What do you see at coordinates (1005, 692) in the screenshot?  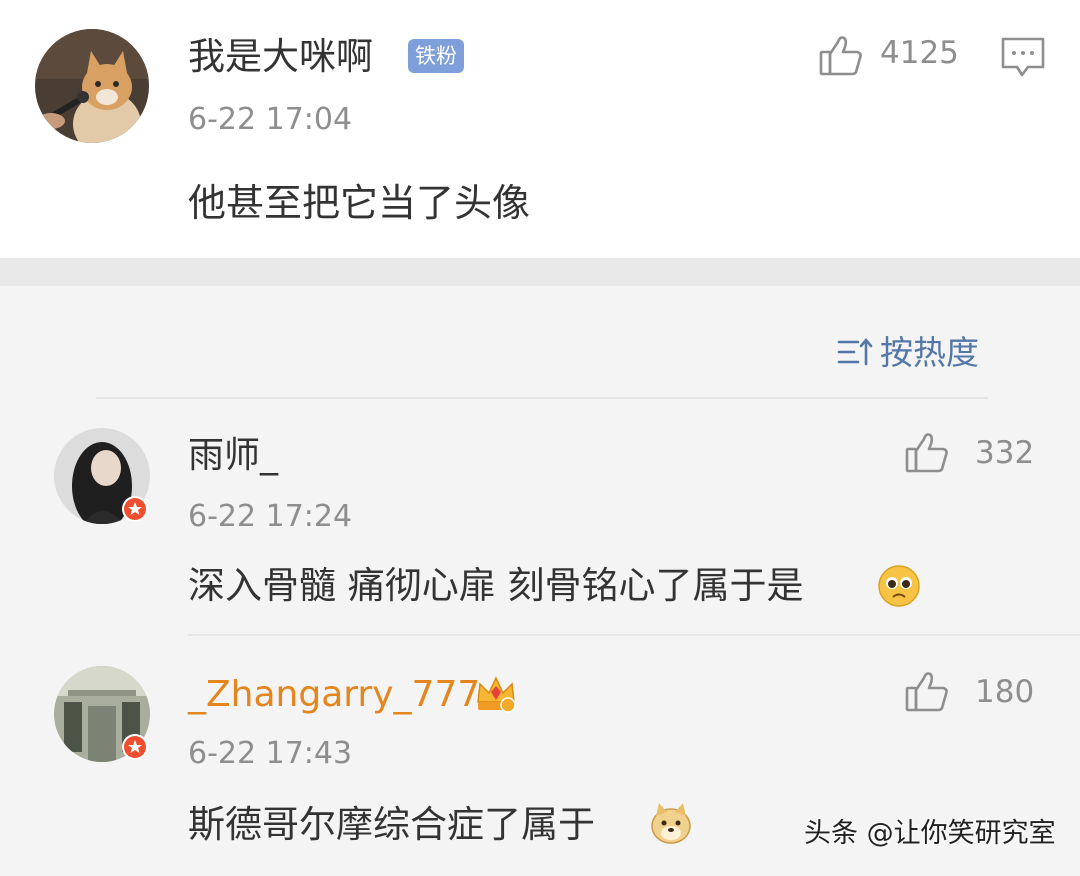 I see `like-count: 180` at bounding box center [1005, 692].